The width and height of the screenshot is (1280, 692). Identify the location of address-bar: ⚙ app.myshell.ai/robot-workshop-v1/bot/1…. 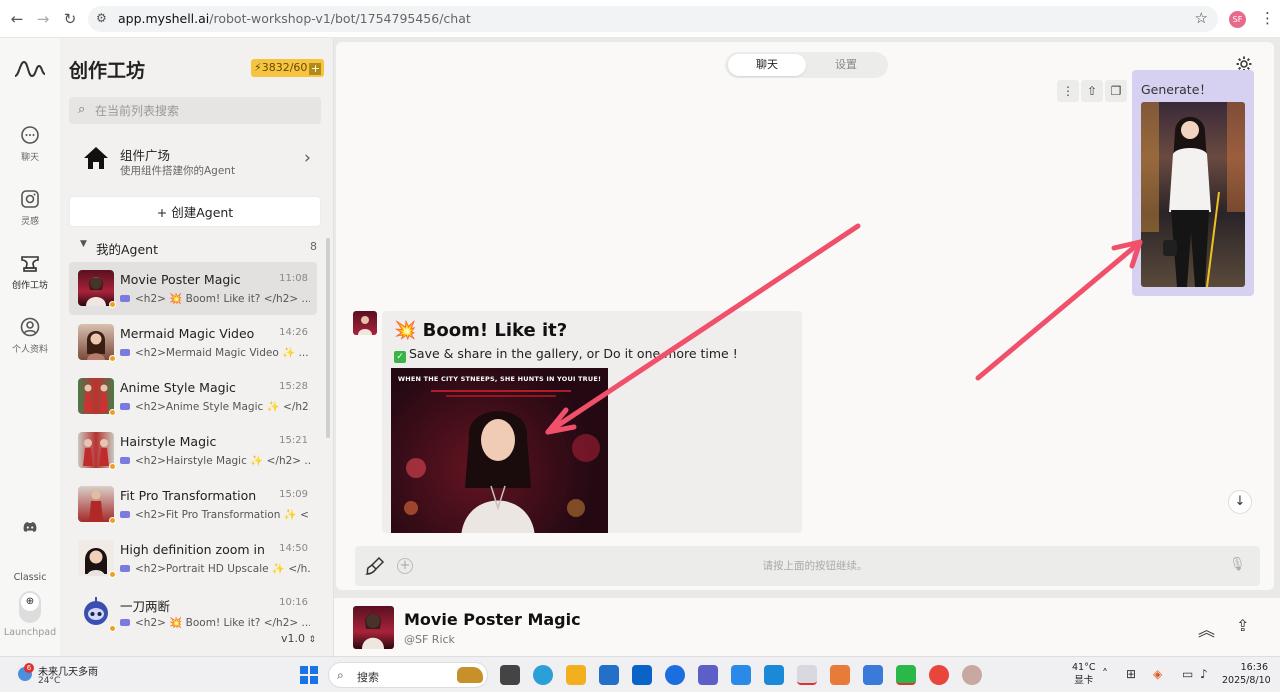
(653, 19).